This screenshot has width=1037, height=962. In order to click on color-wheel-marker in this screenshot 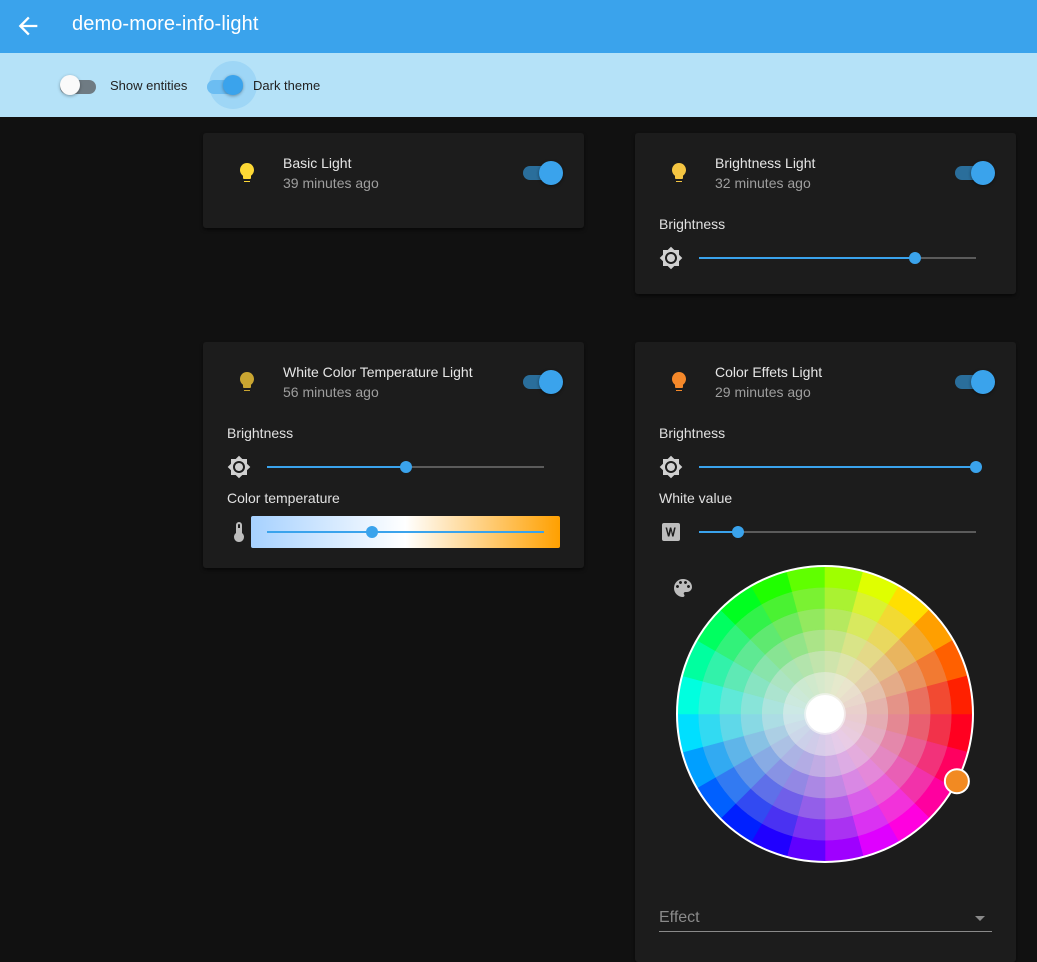, I will do `click(956, 781)`.